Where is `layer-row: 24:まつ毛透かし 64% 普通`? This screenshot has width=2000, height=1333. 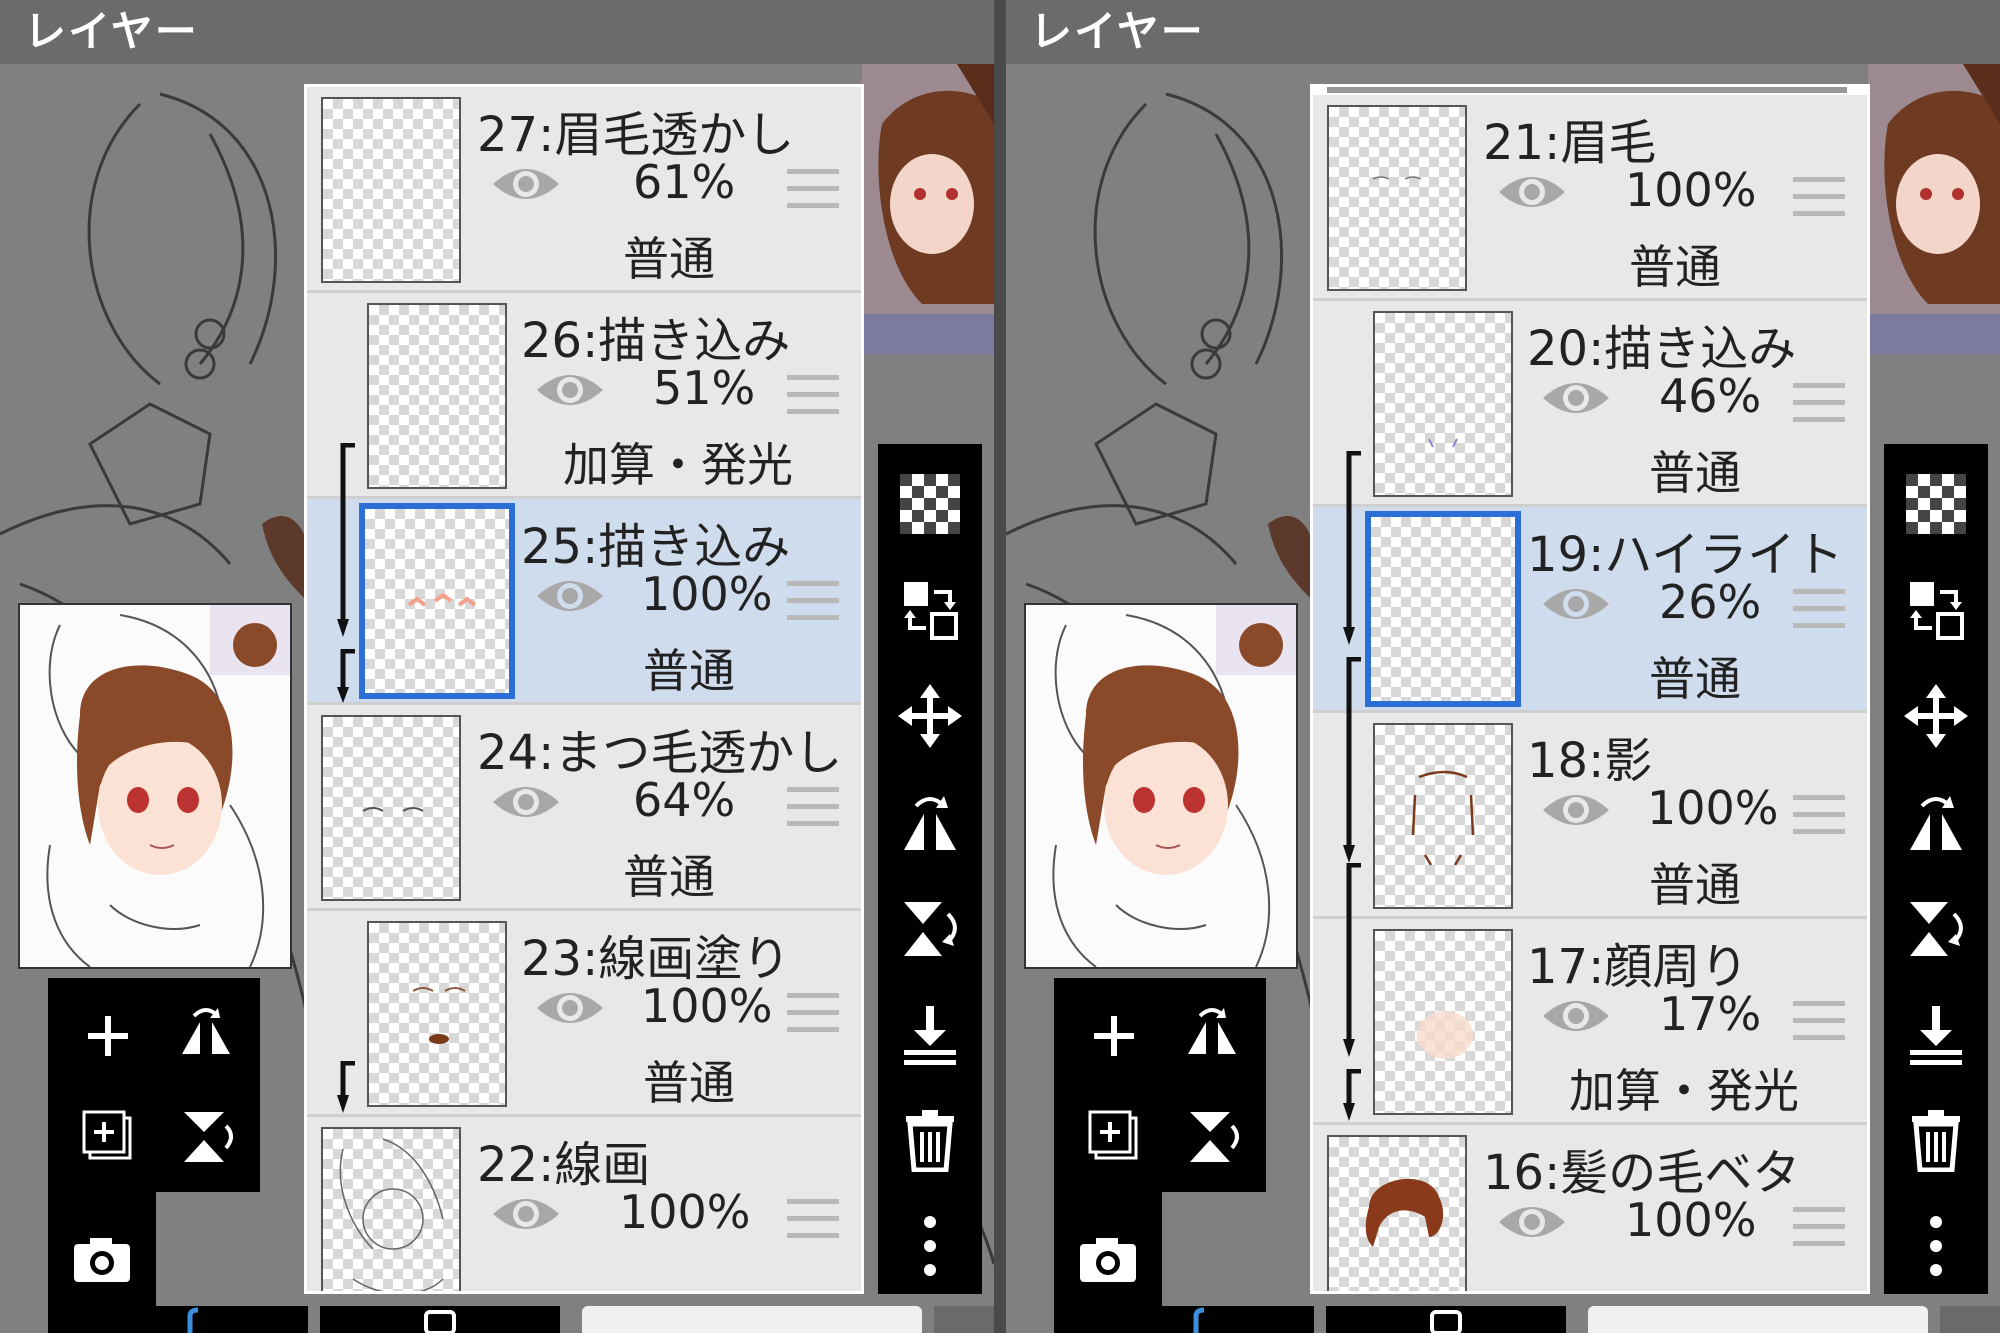 layer-row: 24:まつ毛透かし 64% 普通 is located at coordinates (584, 808).